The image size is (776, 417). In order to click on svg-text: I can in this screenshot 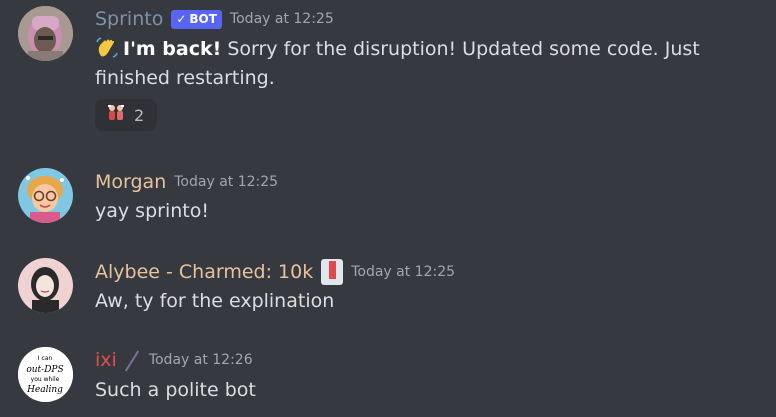, I will do `click(45, 358)`.